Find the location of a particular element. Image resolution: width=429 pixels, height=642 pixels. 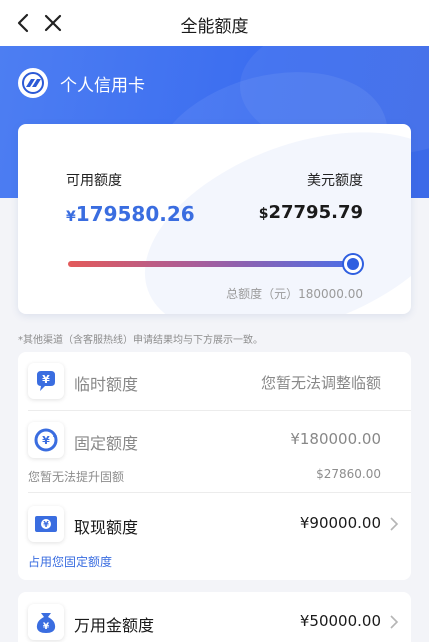

wanyongjin-card: ¥ 万用金额度 ¥50000.00 is located at coordinates (214, 617).